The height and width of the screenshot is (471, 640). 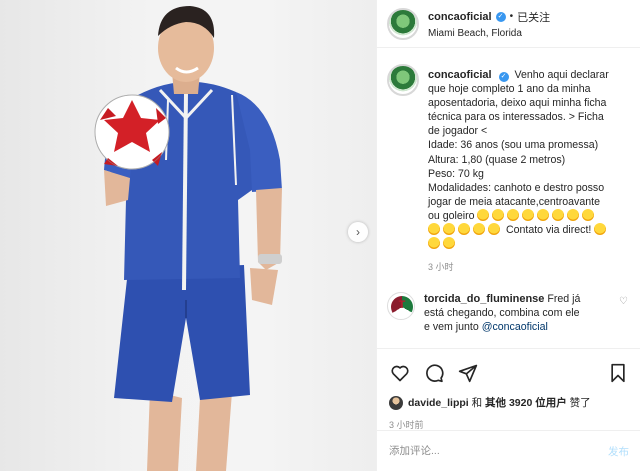 I want to click on commenter-username: torcida_do_fluminense, so click(x=484, y=299).